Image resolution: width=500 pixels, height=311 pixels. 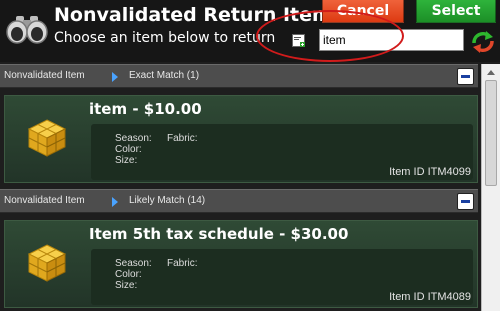 What do you see at coordinates (145, 109) in the screenshot?
I see `item-name: item - $10.00` at bounding box center [145, 109].